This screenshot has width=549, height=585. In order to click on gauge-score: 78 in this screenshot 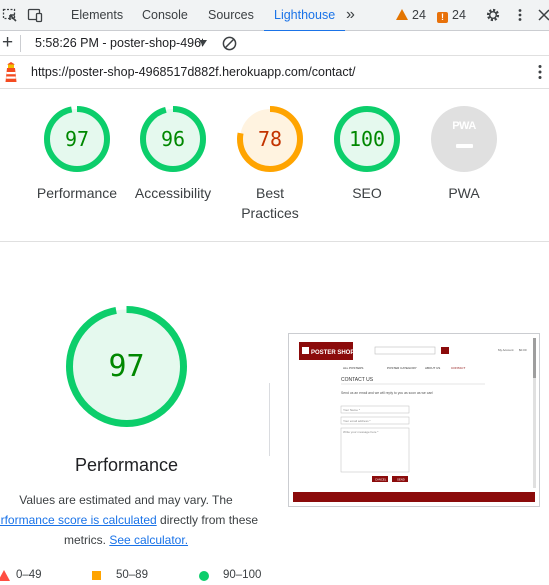, I will do `click(270, 139)`.